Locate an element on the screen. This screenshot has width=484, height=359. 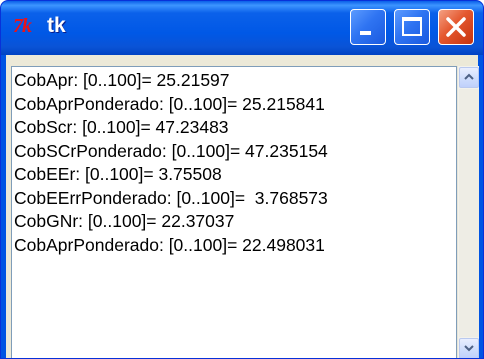
text-line: CobEEr: [0..100]= 3.75508 is located at coordinates (118, 174).